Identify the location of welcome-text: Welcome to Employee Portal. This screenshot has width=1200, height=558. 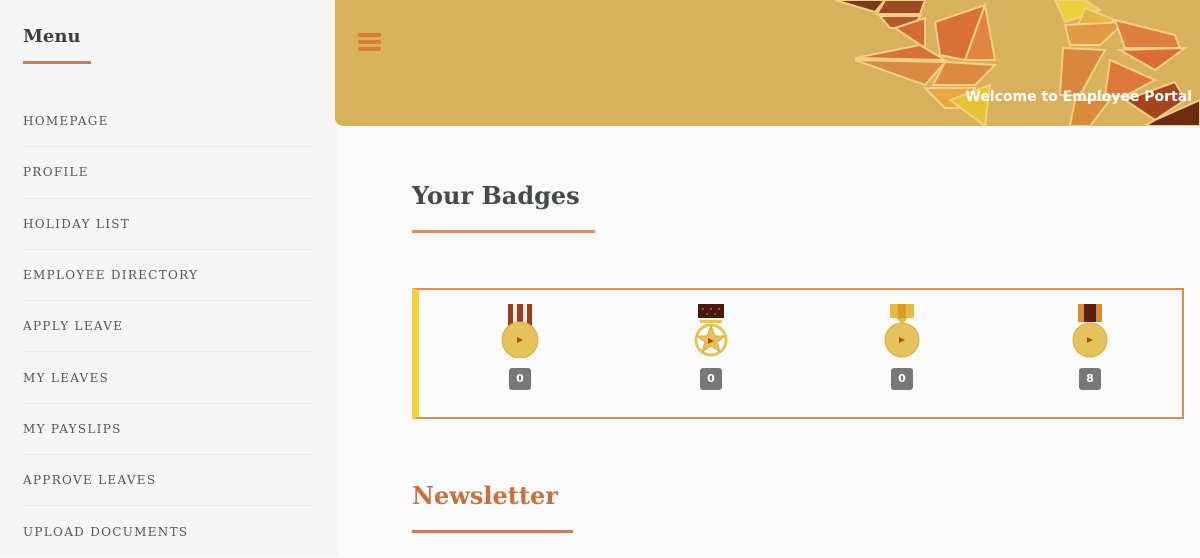
(1078, 97).